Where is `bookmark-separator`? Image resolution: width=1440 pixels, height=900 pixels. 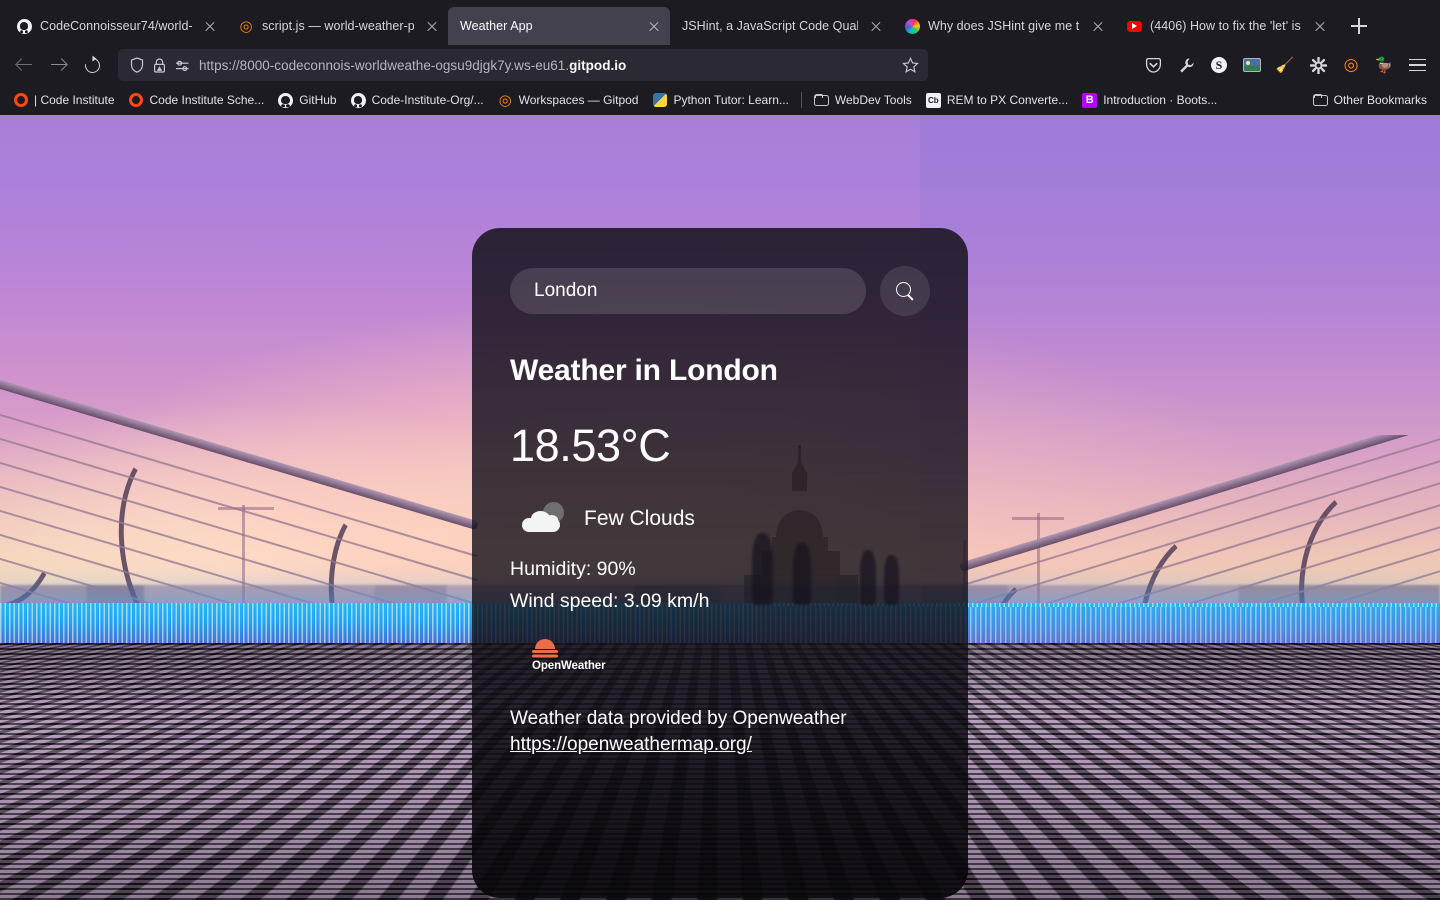
bookmark-separator is located at coordinates (801, 100).